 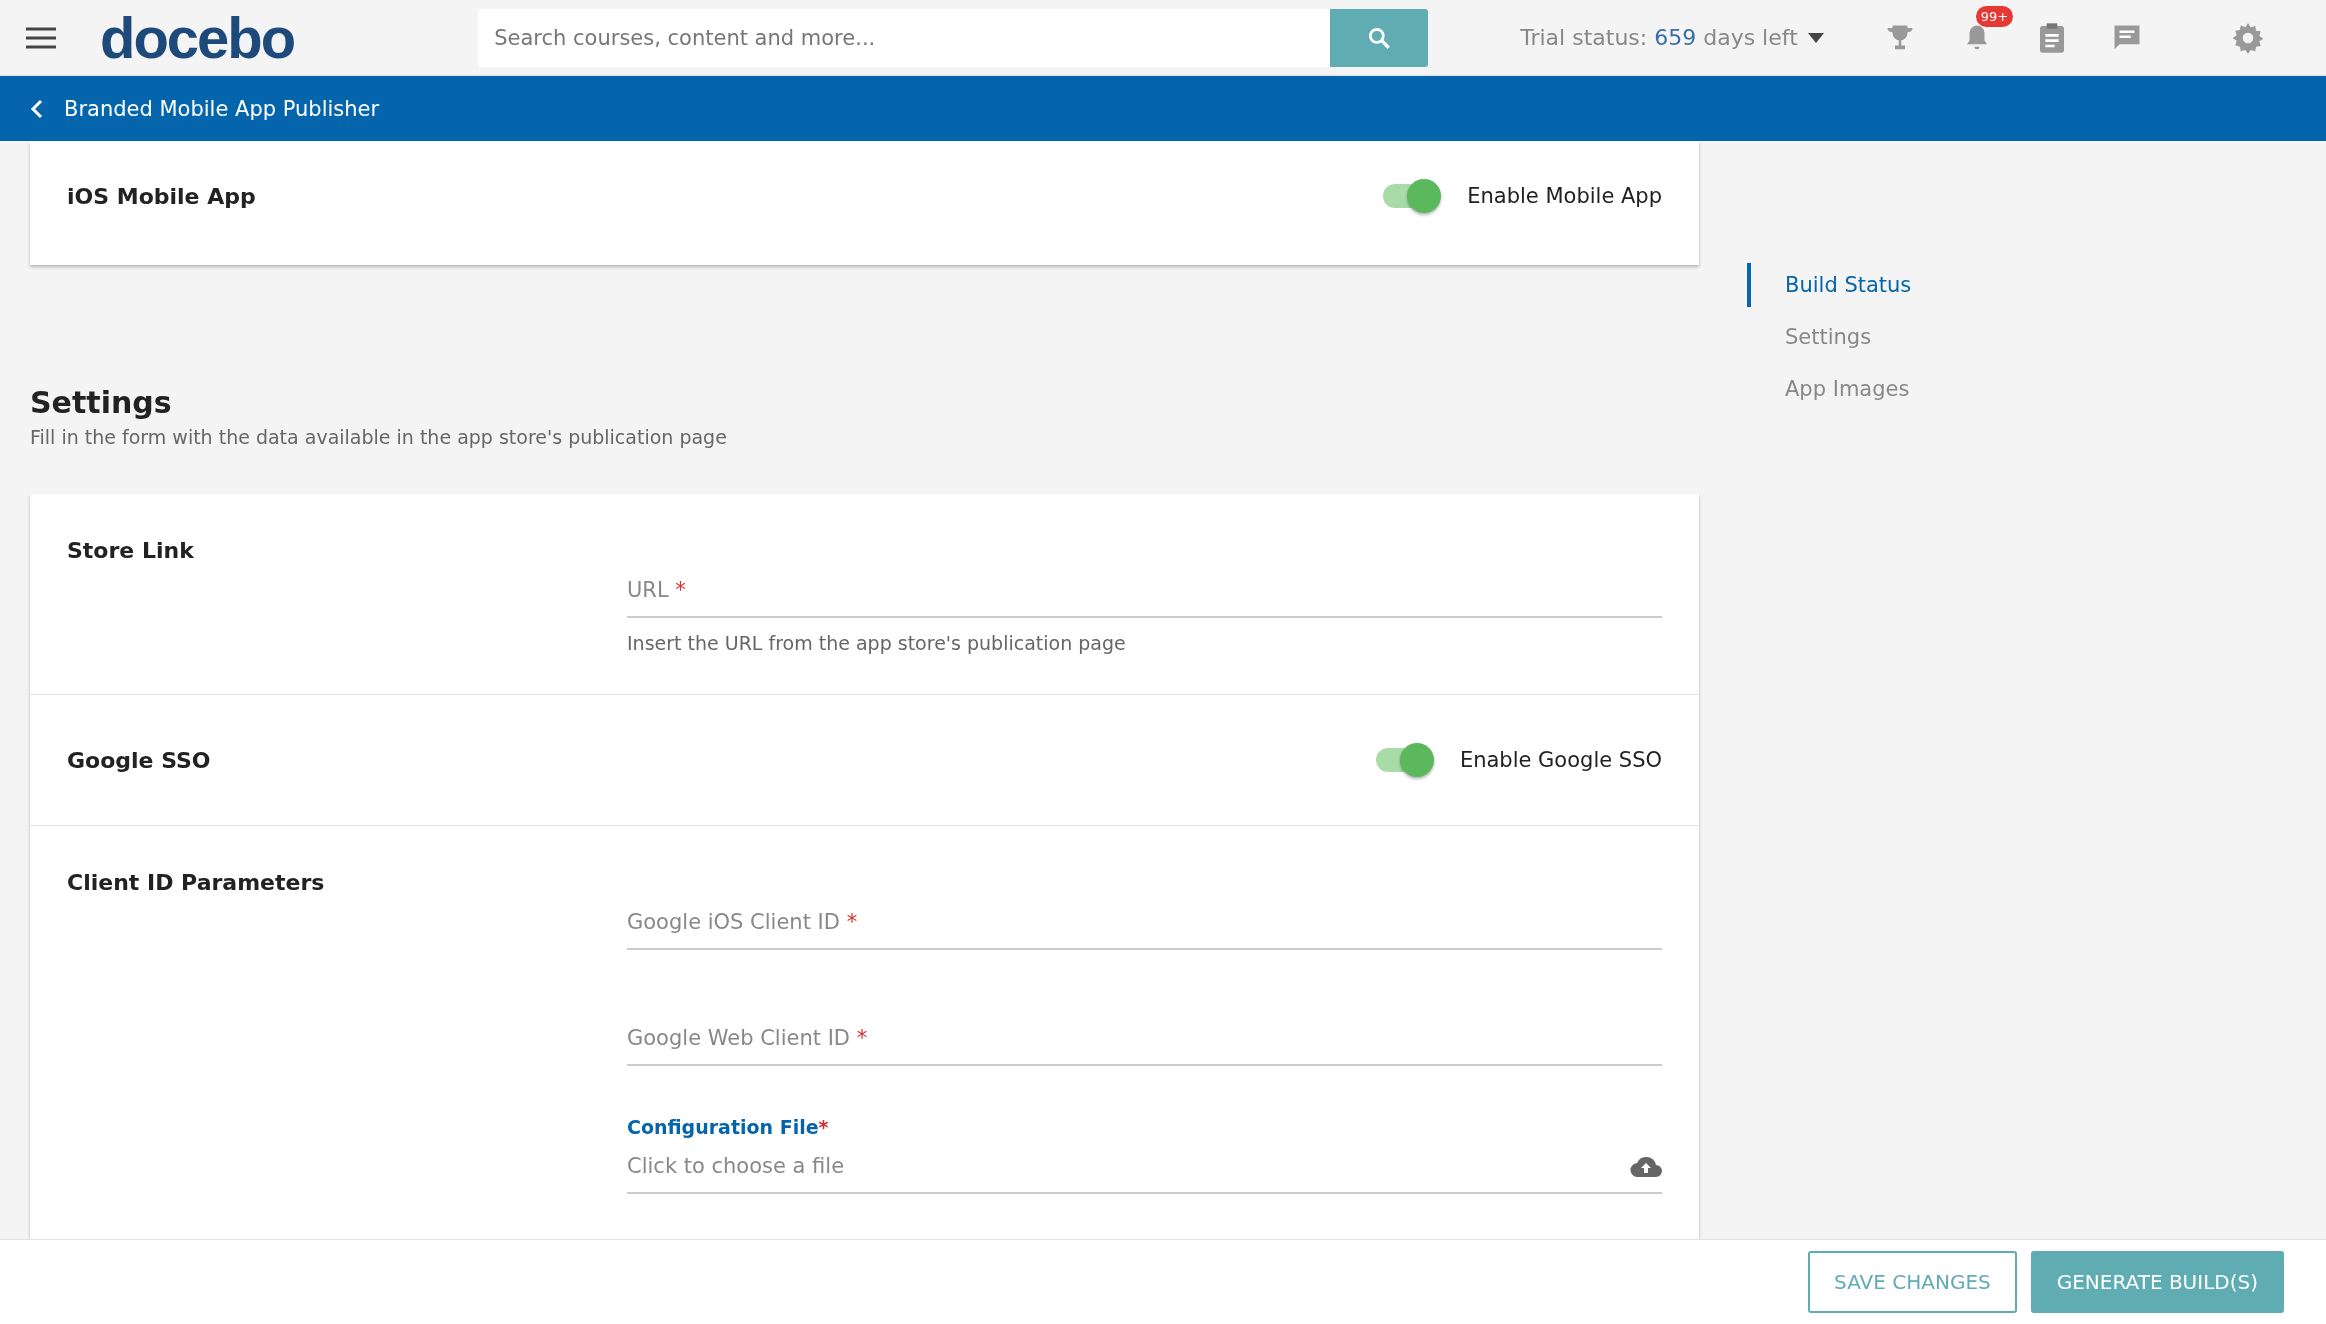 What do you see at coordinates (131, 550) in the screenshot?
I see `section-title: Store Link` at bounding box center [131, 550].